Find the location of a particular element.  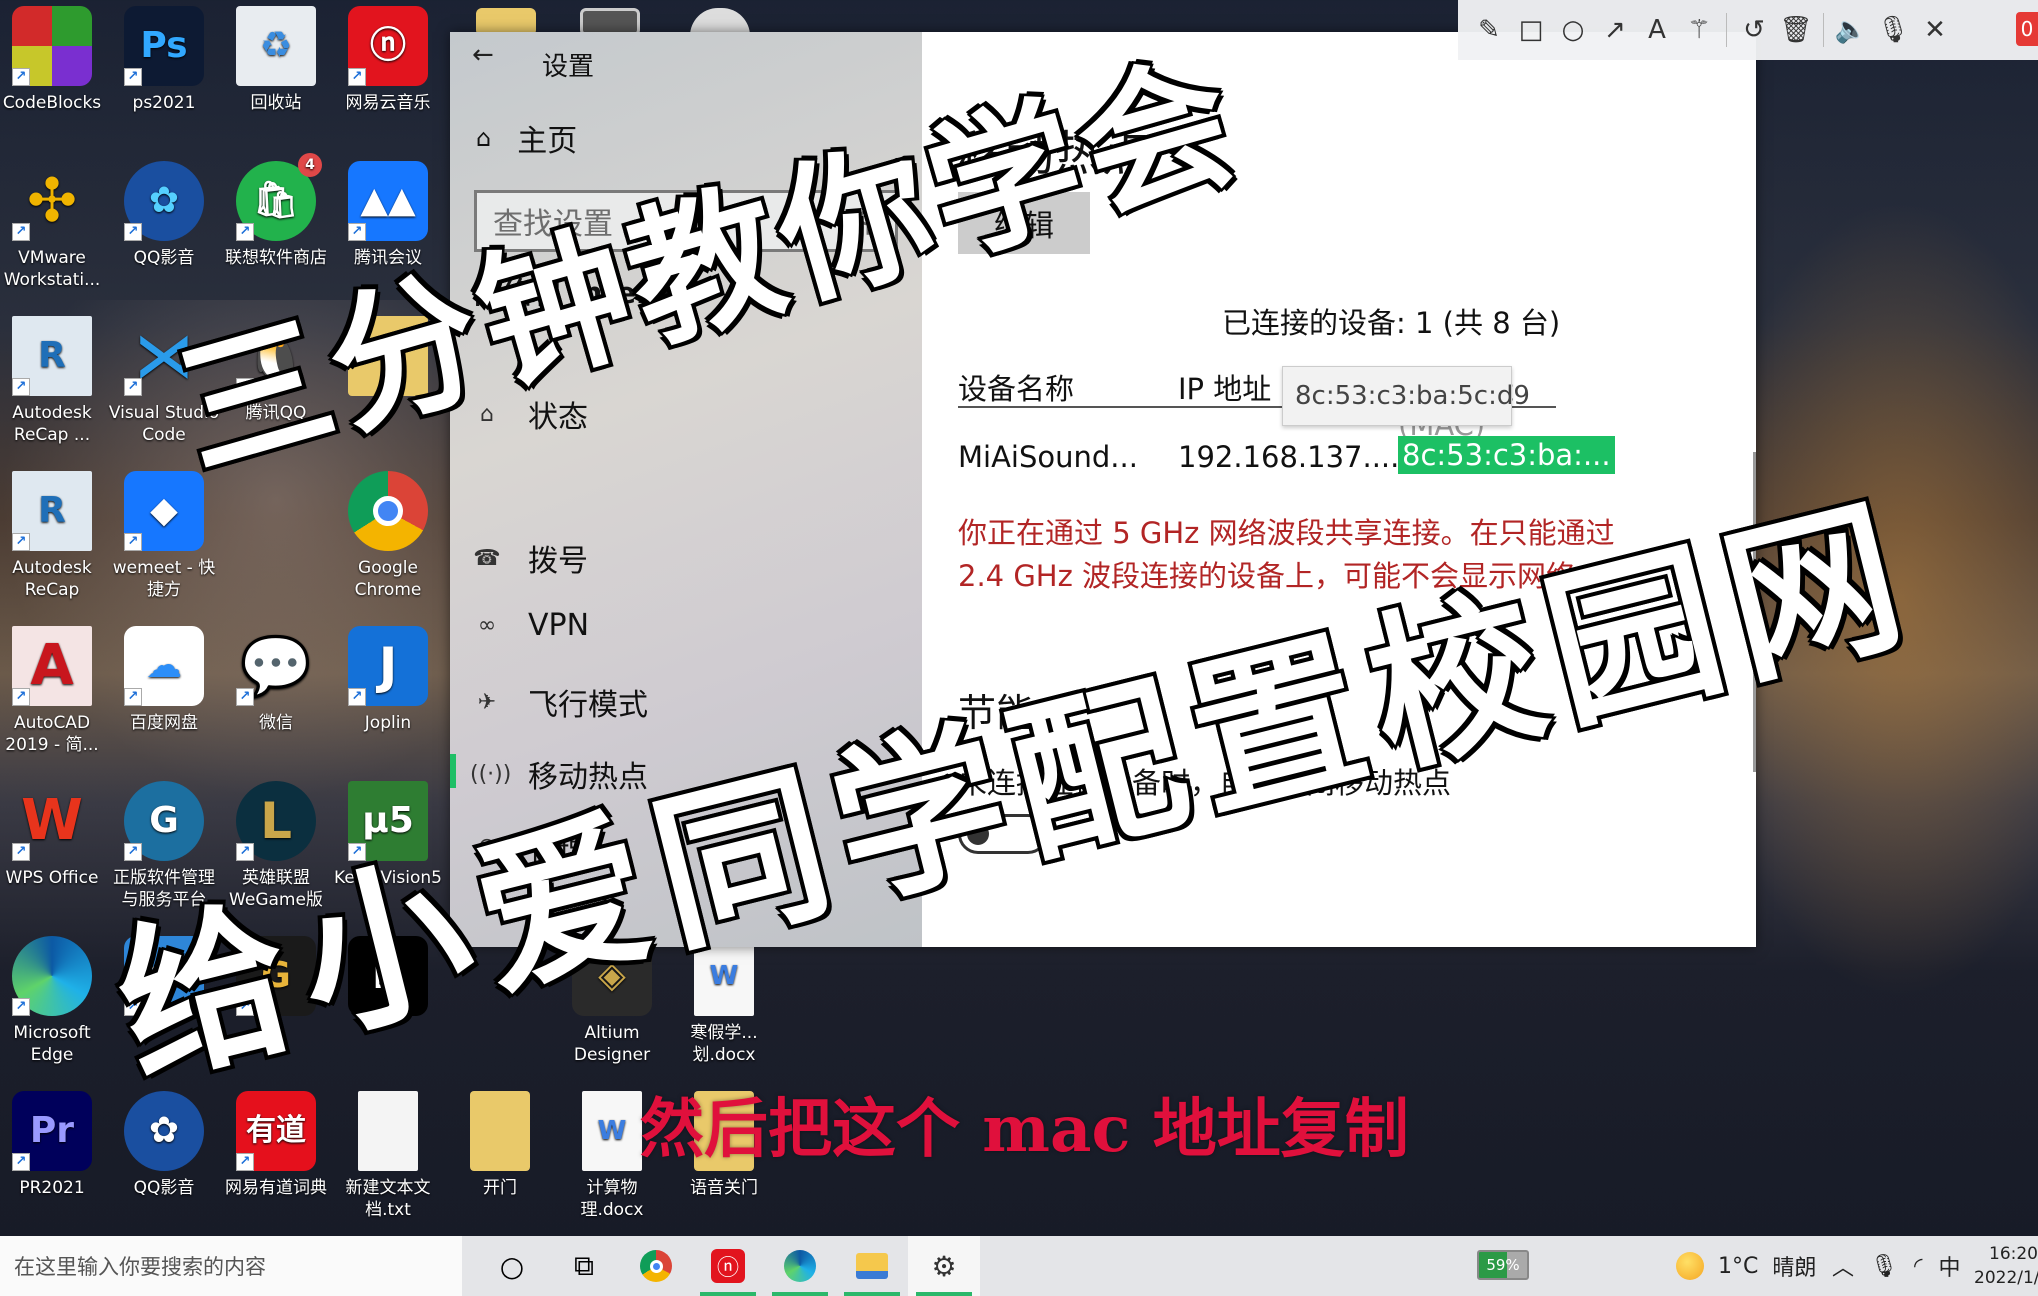

desktop-icon-vscode: ⋊ ↗ Visual Studio Code is located at coordinates (164, 378).